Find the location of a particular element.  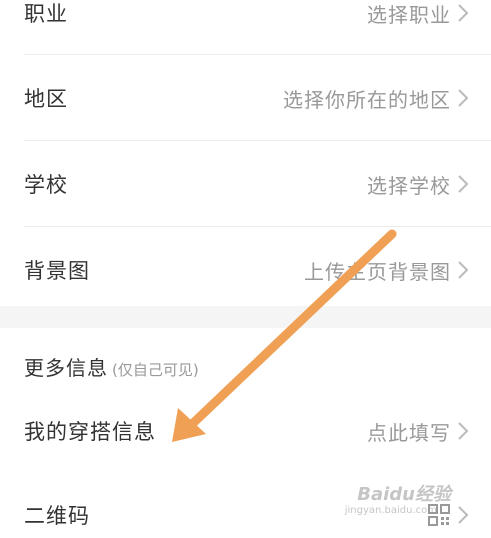

row-region-label: 地区 is located at coordinates (46, 99).